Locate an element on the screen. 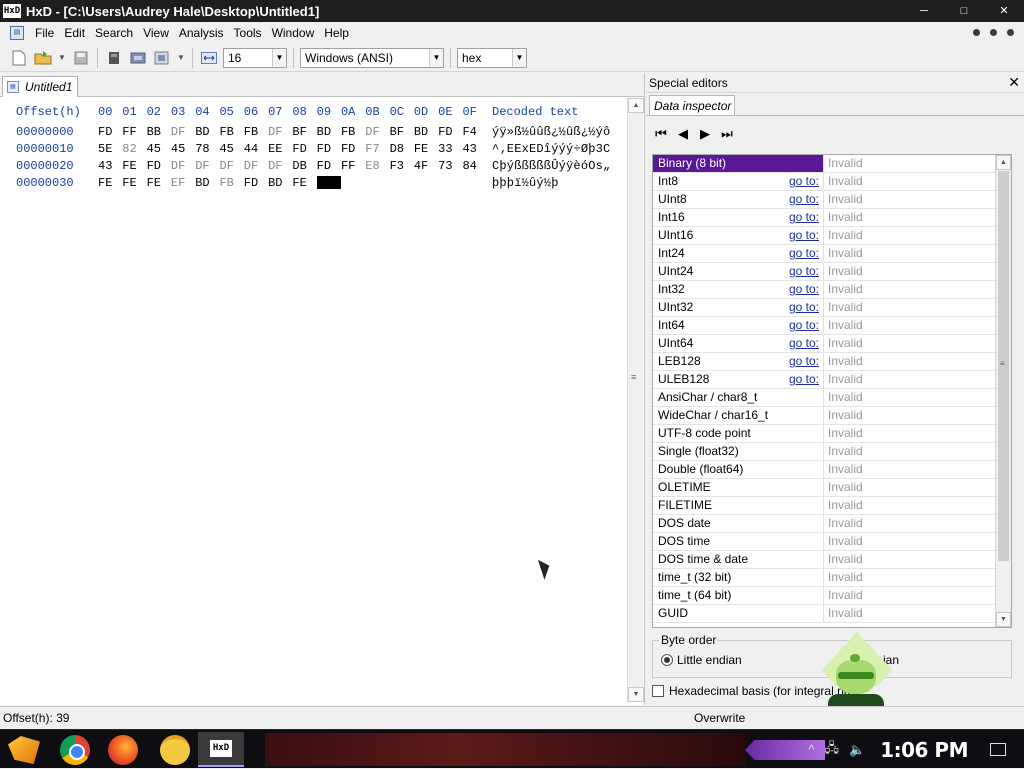 The width and height of the screenshot is (1024, 769). file-explorer-taskbar-icon is located at coordinates (175, 750).